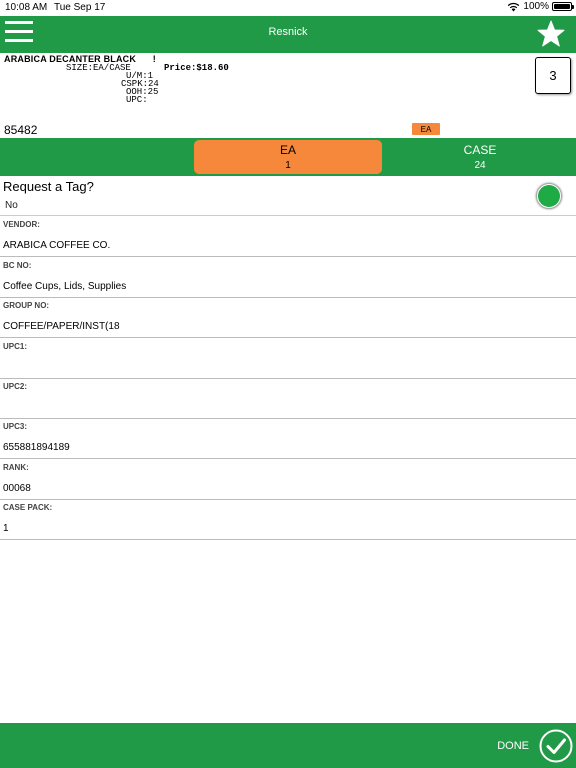 The image size is (576, 768). I want to click on field-label: BC NO:, so click(17, 265).